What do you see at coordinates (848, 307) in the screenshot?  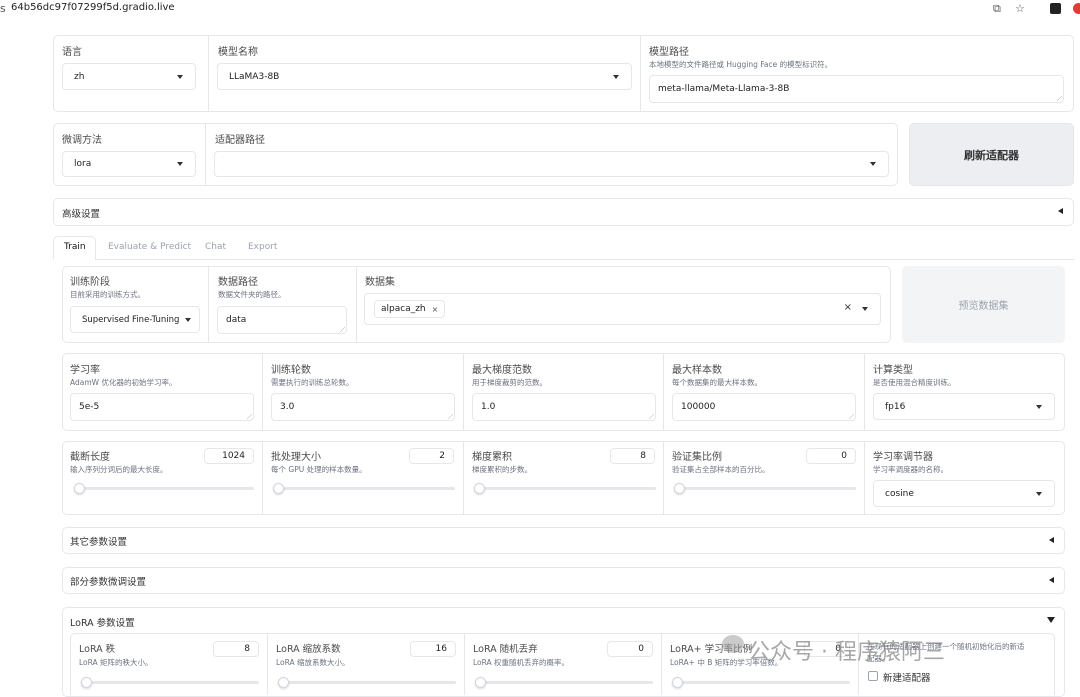 I see `clear-icon: ×` at bounding box center [848, 307].